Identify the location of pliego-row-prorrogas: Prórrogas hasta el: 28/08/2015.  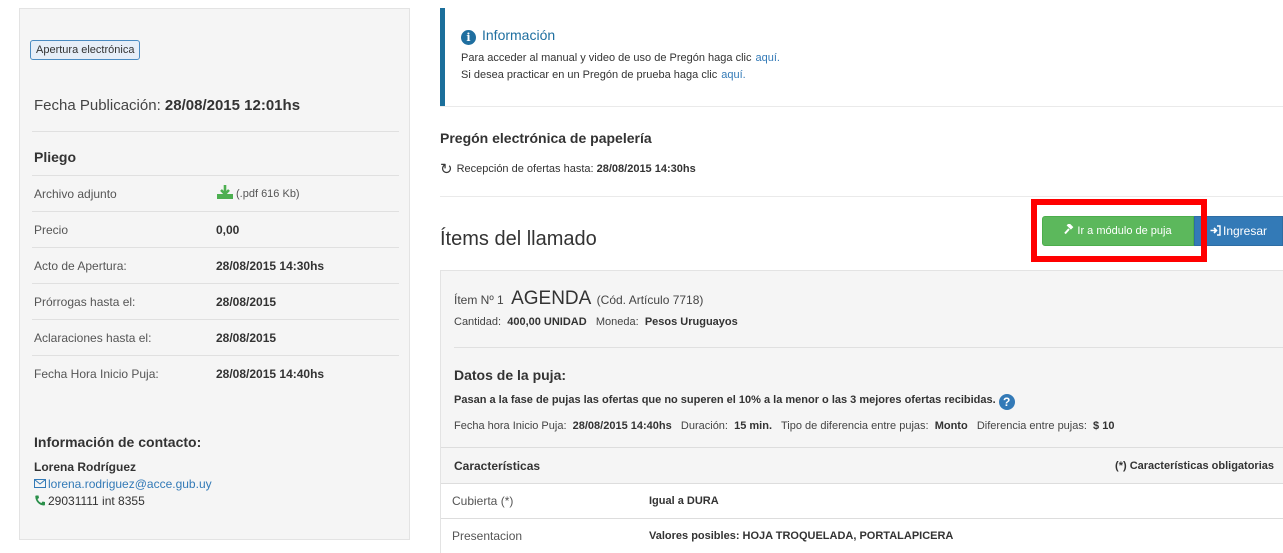
(215, 301).